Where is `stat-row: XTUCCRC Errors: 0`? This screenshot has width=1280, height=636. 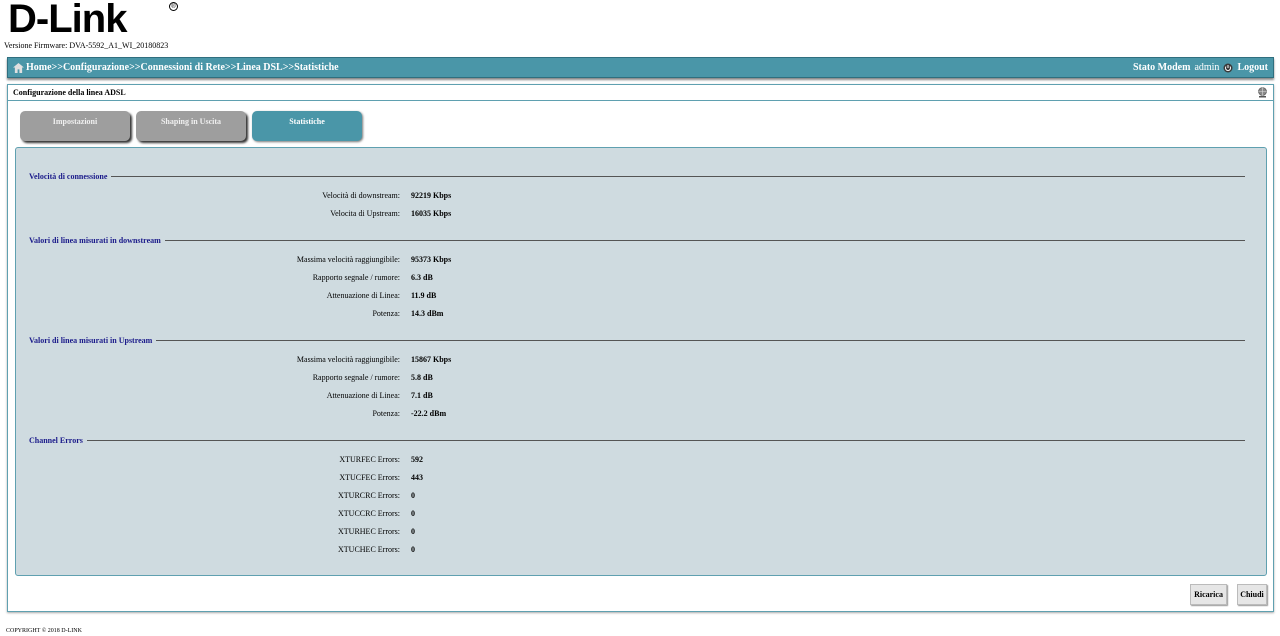
stat-row: XTUCCRC Errors: 0 is located at coordinates (316, 515).